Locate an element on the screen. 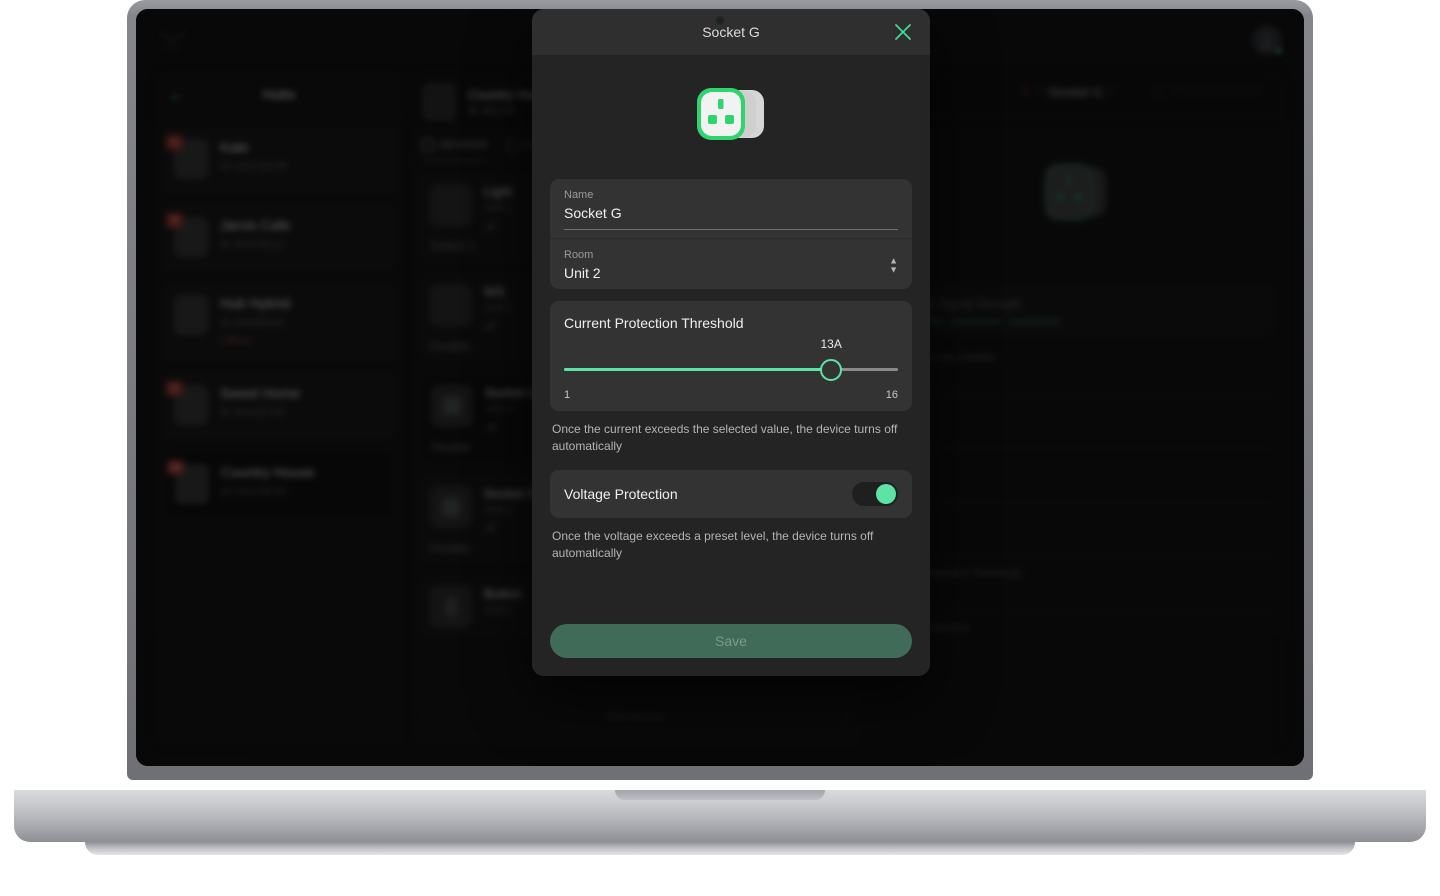 The image size is (1440, 896). fields-group: Name Socket G Room Unit 2 ▲ ▼ is located at coordinates (731, 234).